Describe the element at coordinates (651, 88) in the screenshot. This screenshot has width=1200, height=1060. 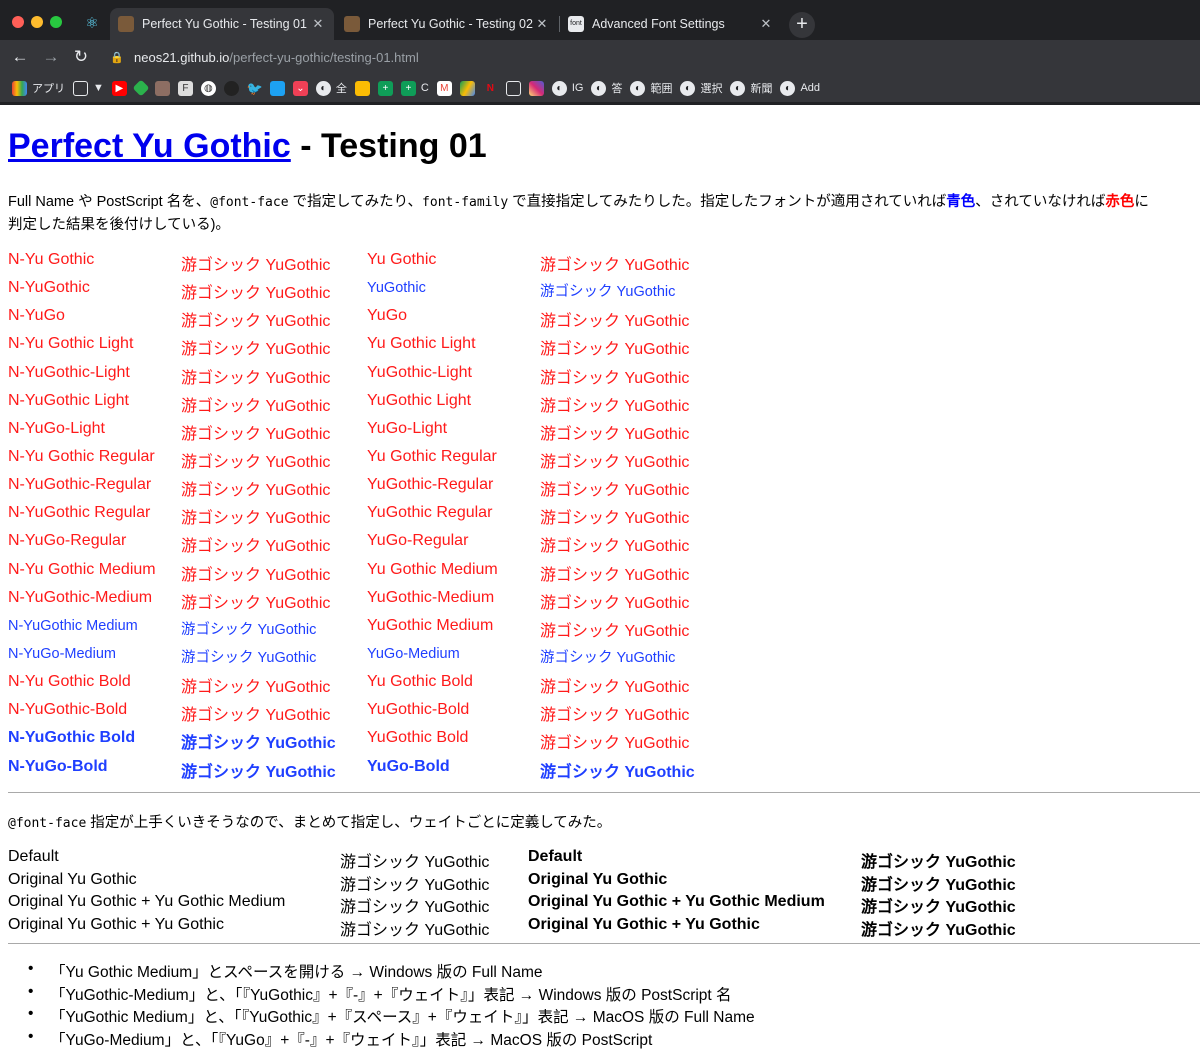
I see `bookmark-hani: ◐ 範囲` at that location.